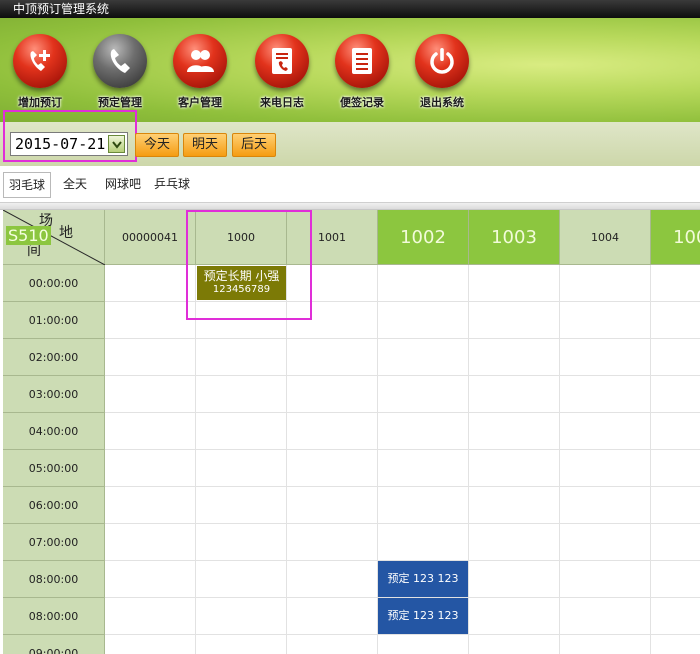 This screenshot has width=700, height=654. I want to click on time-row-header: 05:00:00, so click(54, 468).